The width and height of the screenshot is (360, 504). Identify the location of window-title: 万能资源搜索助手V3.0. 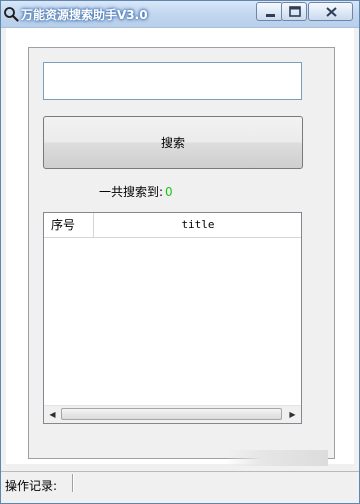
(84, 15).